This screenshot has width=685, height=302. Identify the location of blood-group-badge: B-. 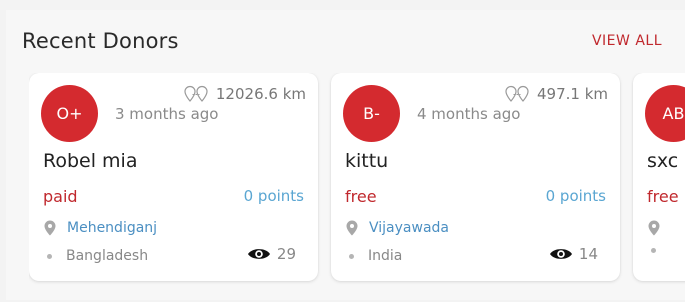
(371, 113).